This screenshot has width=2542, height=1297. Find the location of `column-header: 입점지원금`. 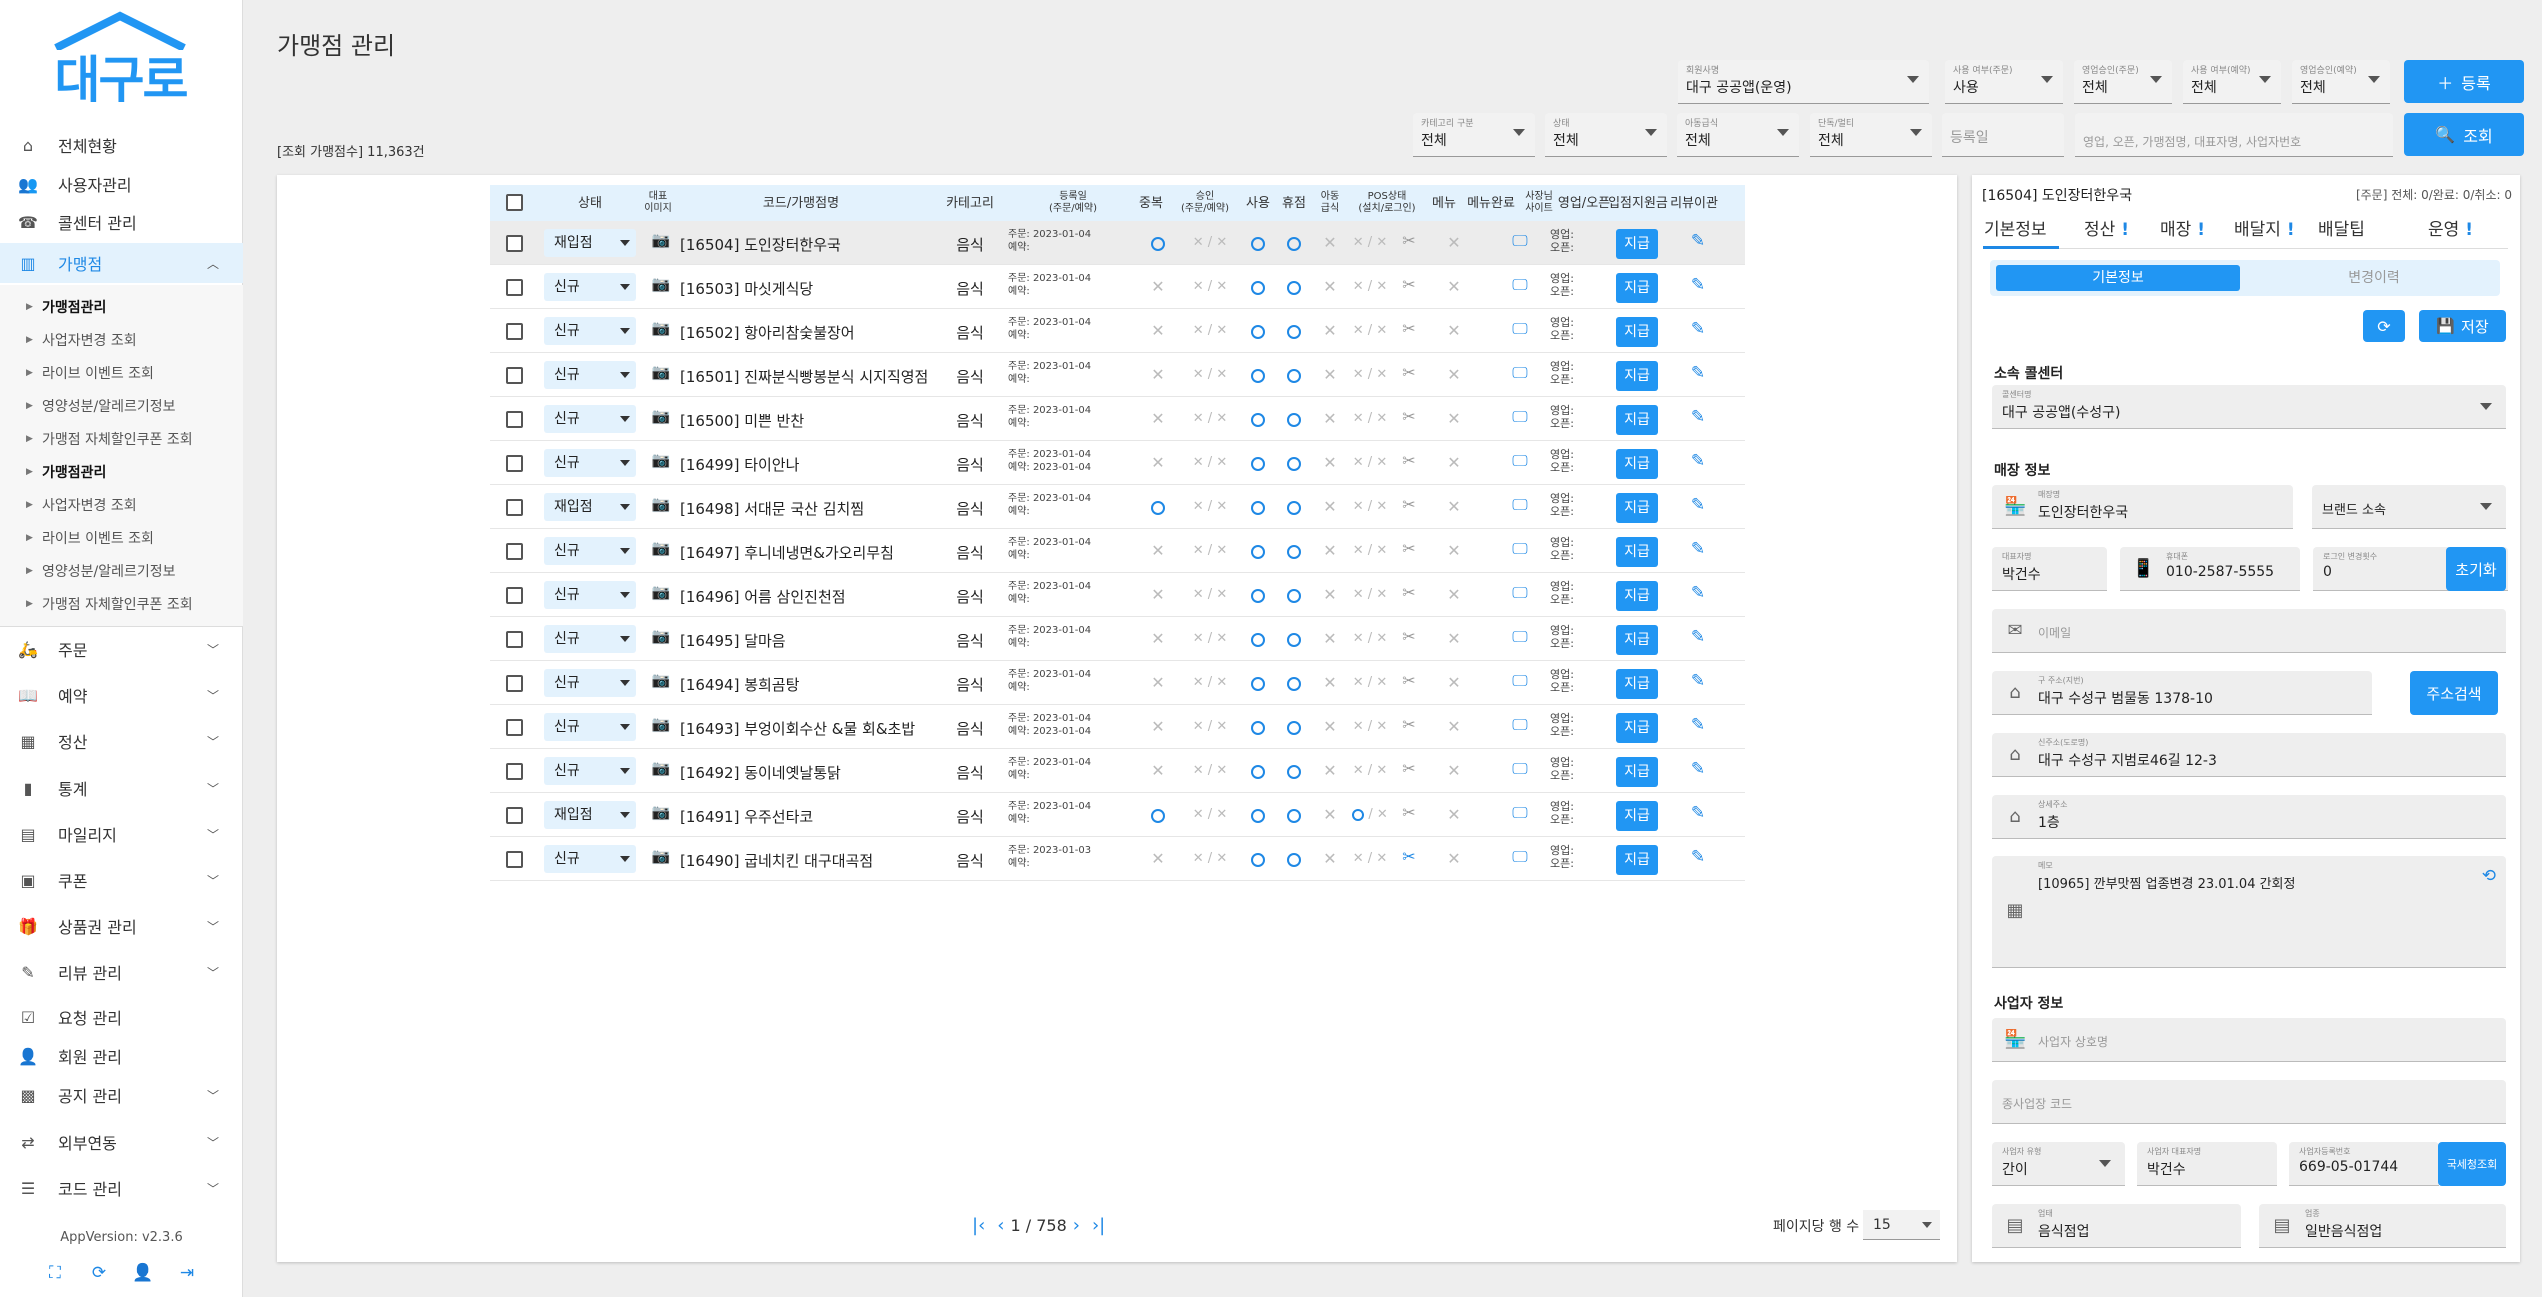

column-header: 입점지원금 is located at coordinates (1638, 203).